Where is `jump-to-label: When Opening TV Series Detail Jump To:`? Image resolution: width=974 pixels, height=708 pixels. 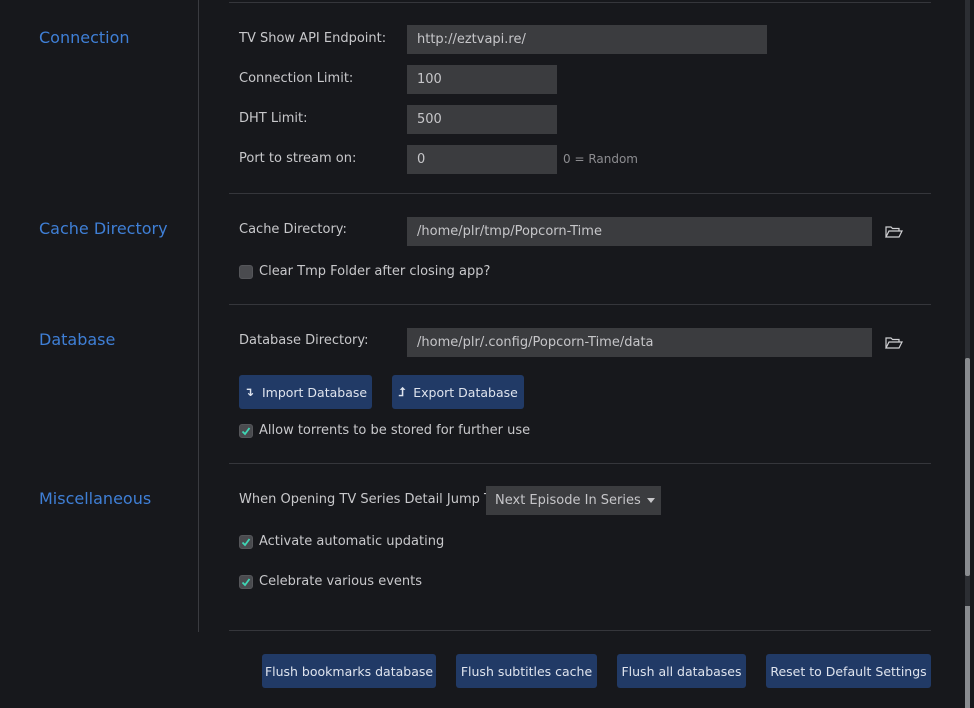 jump-to-label: When Opening TV Series Detail Jump To: is located at coordinates (371, 499).